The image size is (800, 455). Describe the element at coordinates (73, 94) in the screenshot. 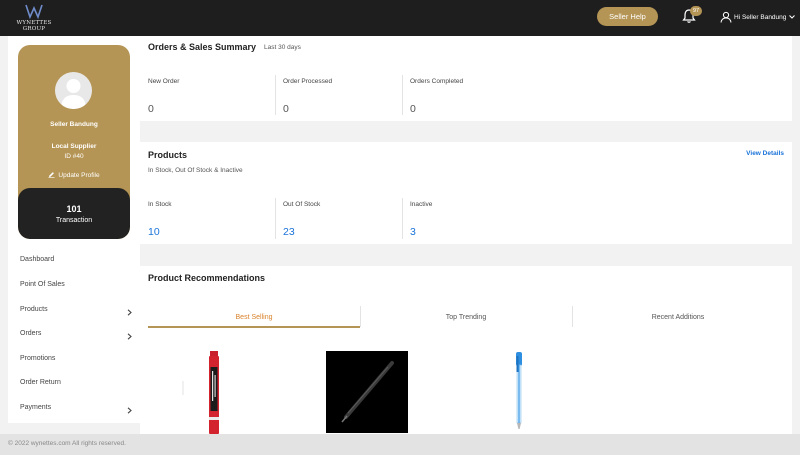

I see `avatar-placeholder-icon` at that location.